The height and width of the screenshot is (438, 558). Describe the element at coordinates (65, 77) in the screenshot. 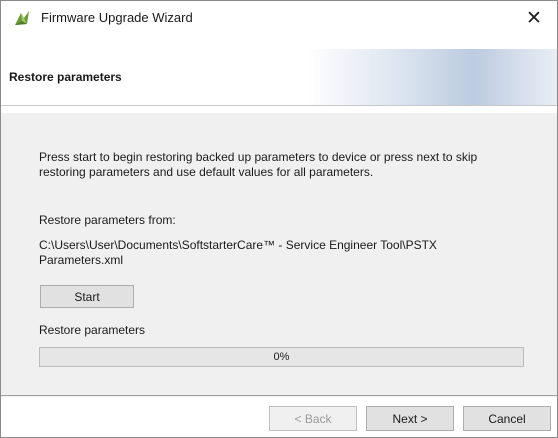

I see `page-title: Restore parameters` at that location.